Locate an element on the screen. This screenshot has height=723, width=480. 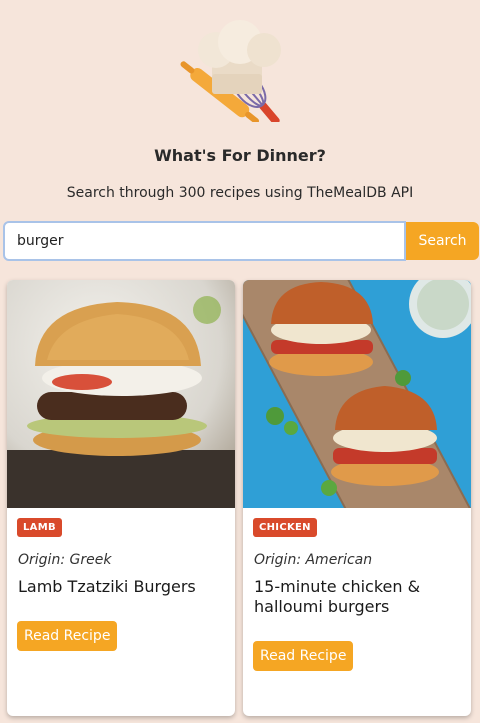
recipe-origin: Origin: Greek is located at coordinates (65, 560).